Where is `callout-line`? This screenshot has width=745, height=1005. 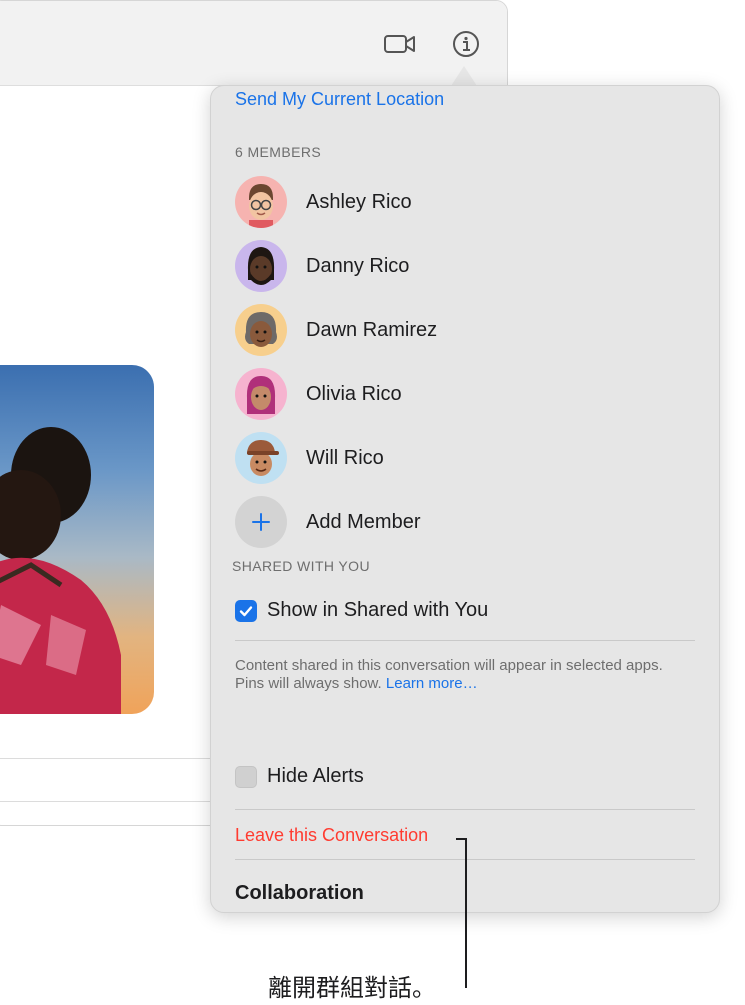
callout-line is located at coordinates (466, 913).